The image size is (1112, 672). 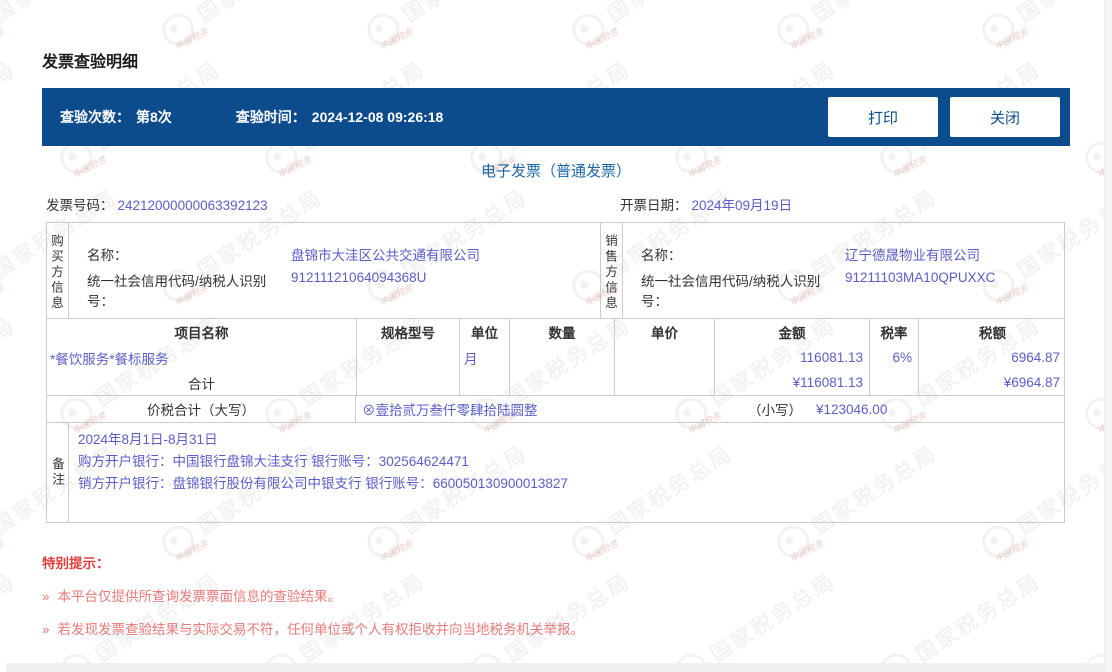 What do you see at coordinates (664, 382) in the screenshot?
I see `subtotal-price` at bounding box center [664, 382].